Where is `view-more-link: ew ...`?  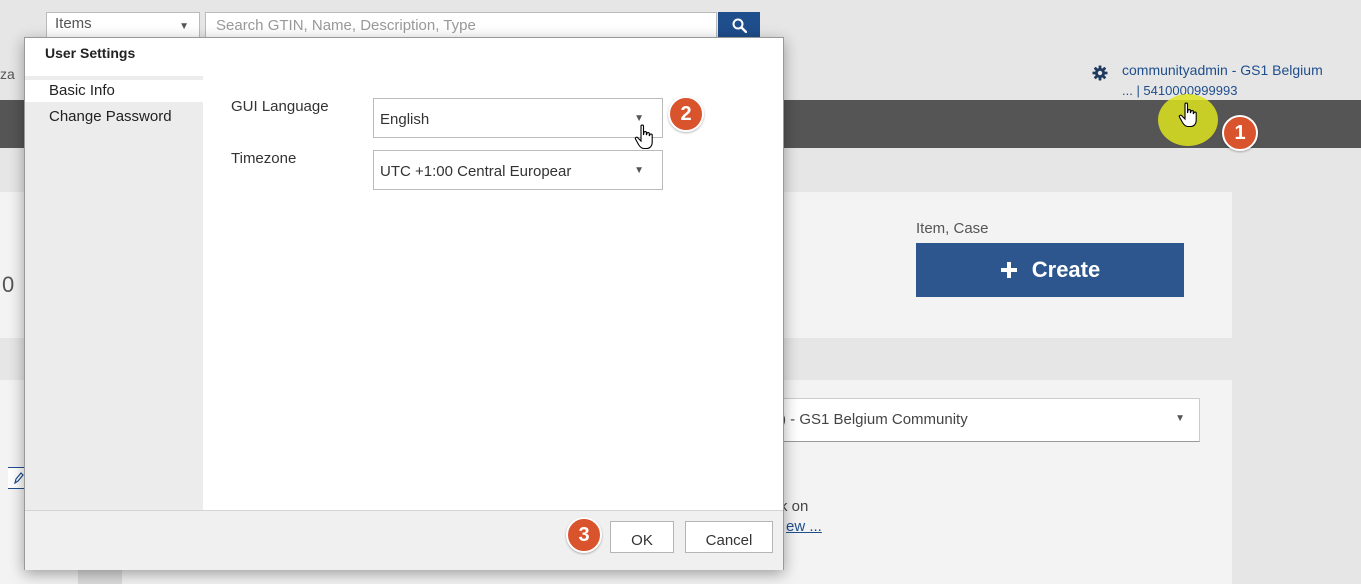
view-more-link: ew ... is located at coordinates (804, 526).